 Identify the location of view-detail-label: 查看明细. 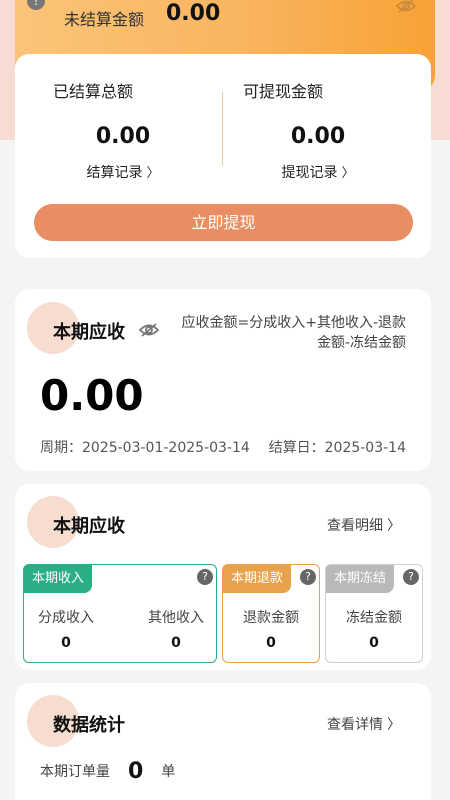
(355, 526).